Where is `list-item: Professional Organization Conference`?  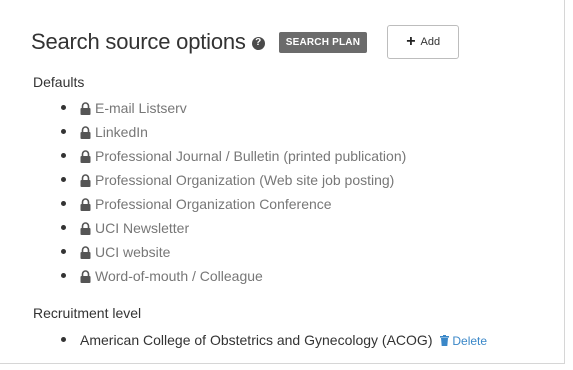 list-item: Professional Organization Conference is located at coordinates (203, 206).